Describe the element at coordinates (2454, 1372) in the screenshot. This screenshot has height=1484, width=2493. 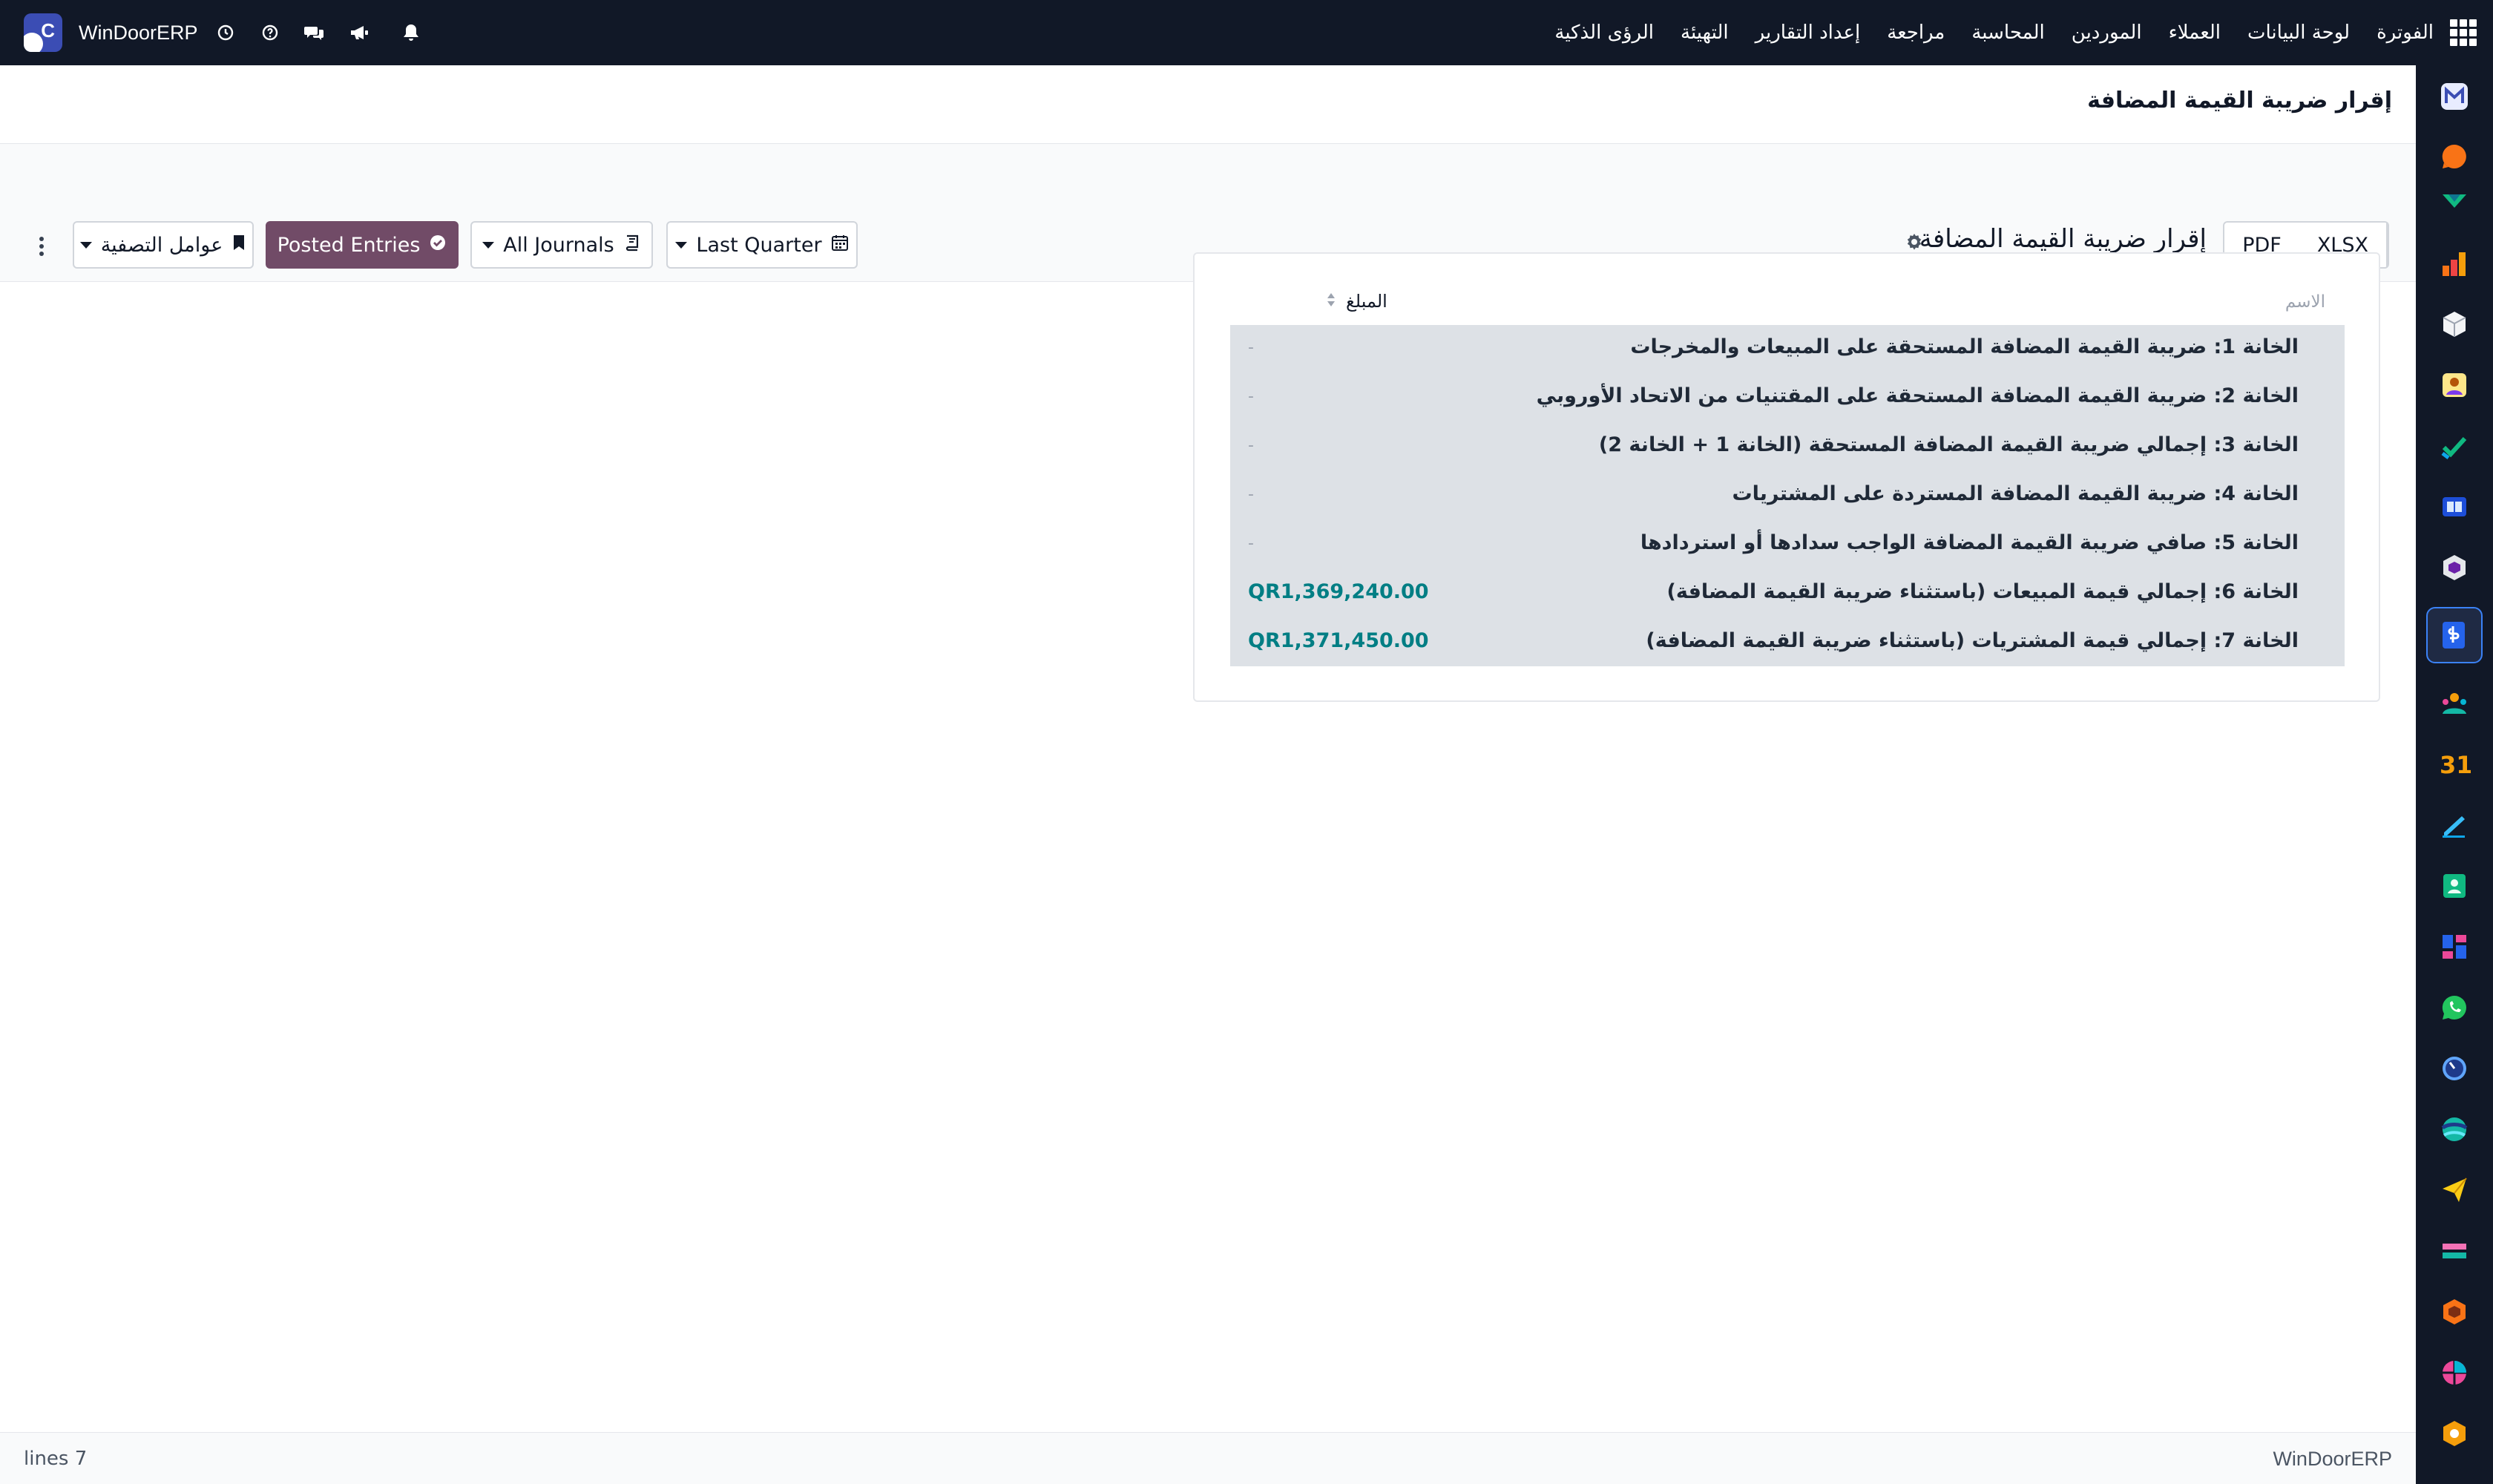
I see `planning-app-icon` at that location.